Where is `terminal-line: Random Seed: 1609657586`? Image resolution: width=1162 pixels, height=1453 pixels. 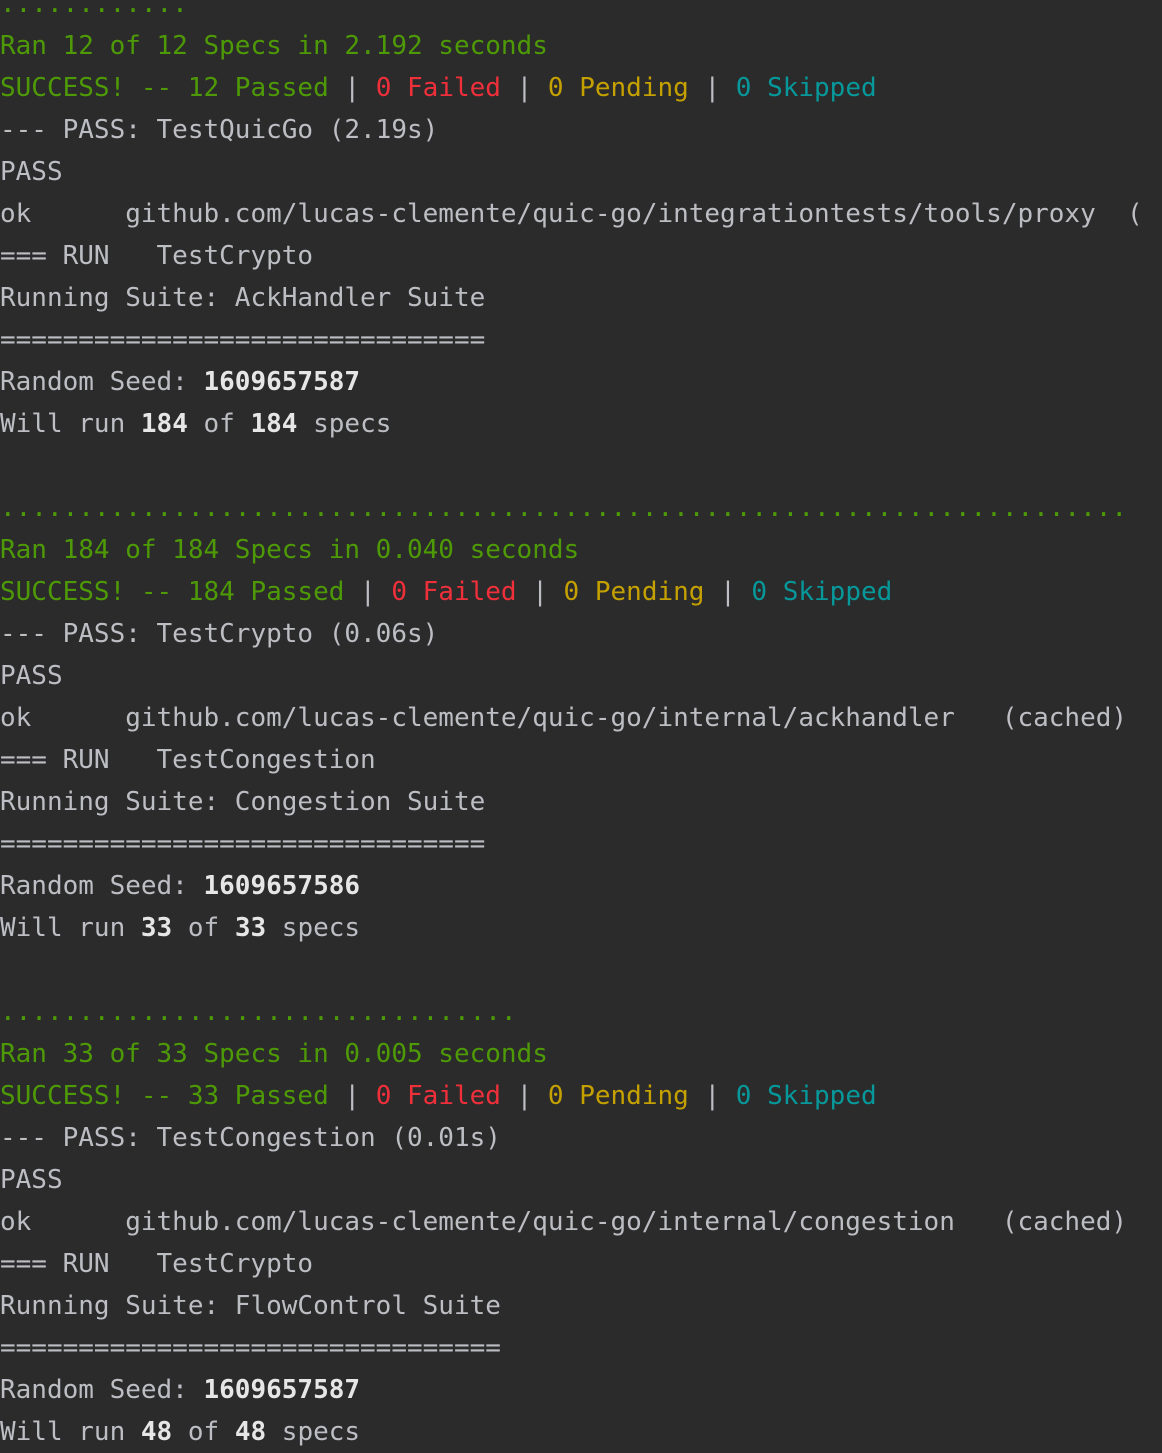 terminal-line: Random Seed: 1609657586 is located at coordinates (581, 886).